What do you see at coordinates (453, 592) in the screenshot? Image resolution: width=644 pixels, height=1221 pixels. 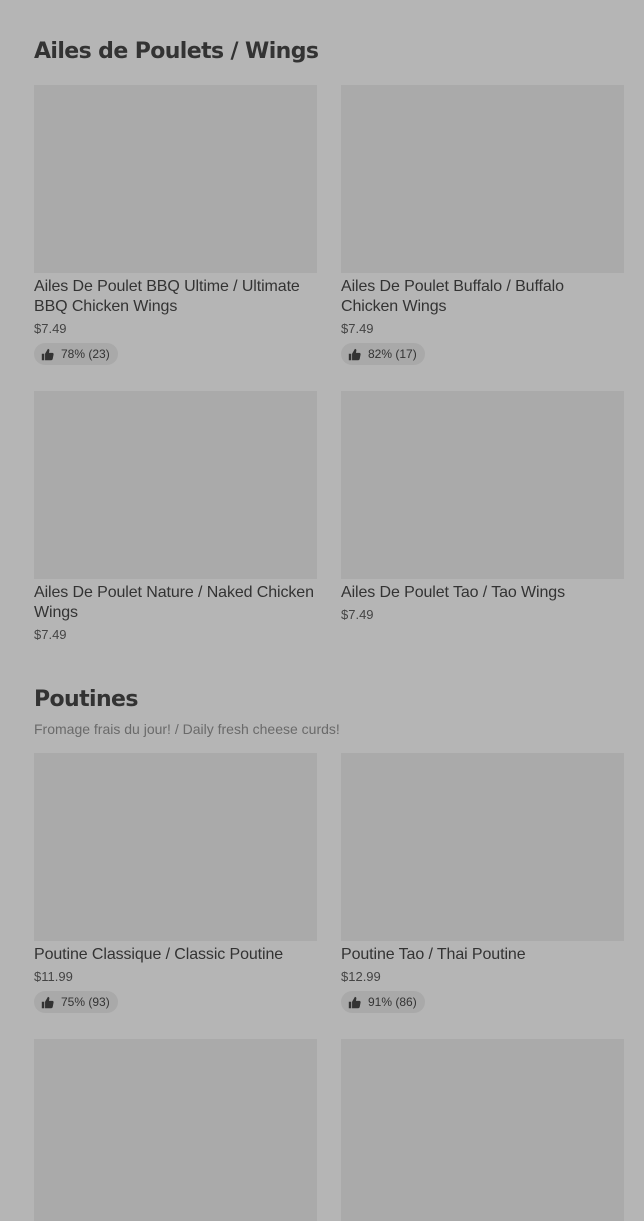 I see `menu-item-name: Ailes De Poulet Tao / Tao Wings` at bounding box center [453, 592].